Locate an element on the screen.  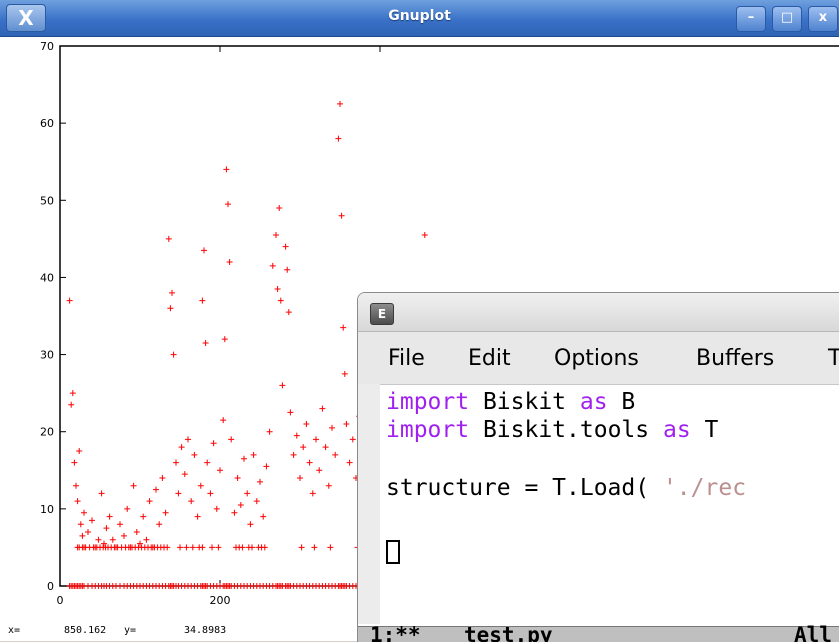
keyword-token: as is located at coordinates (593, 402).